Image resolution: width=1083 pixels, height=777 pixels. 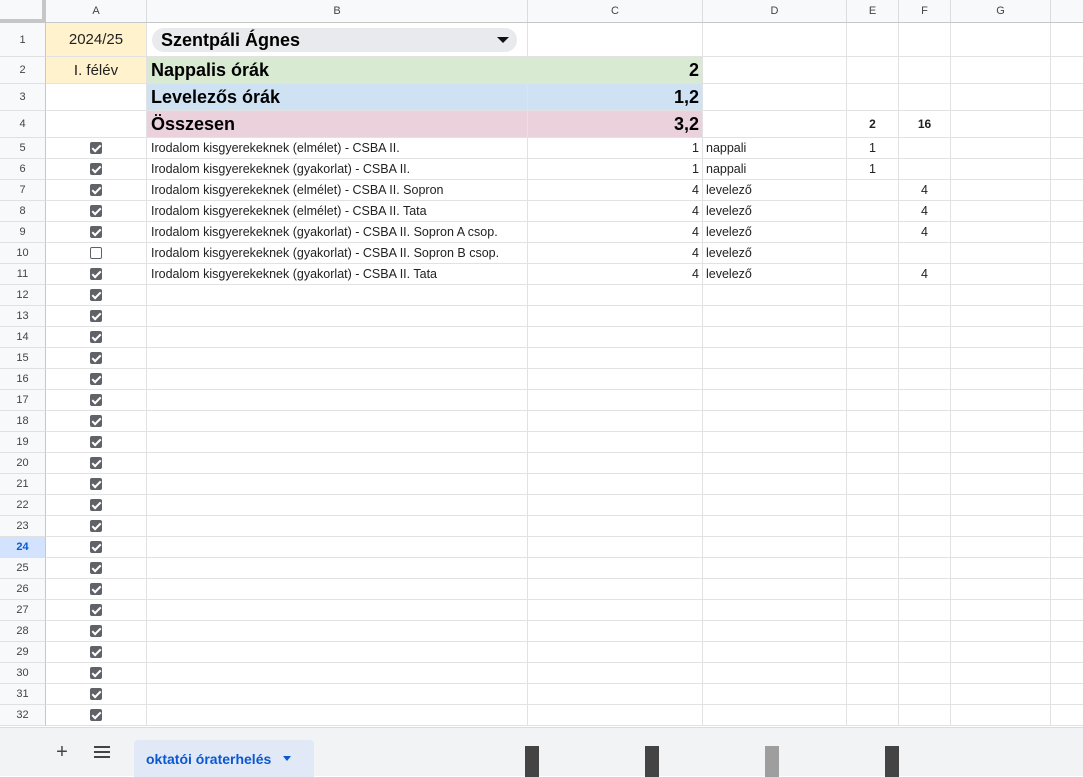 What do you see at coordinates (23, 295) in the screenshot?
I see `row-header: 12` at bounding box center [23, 295].